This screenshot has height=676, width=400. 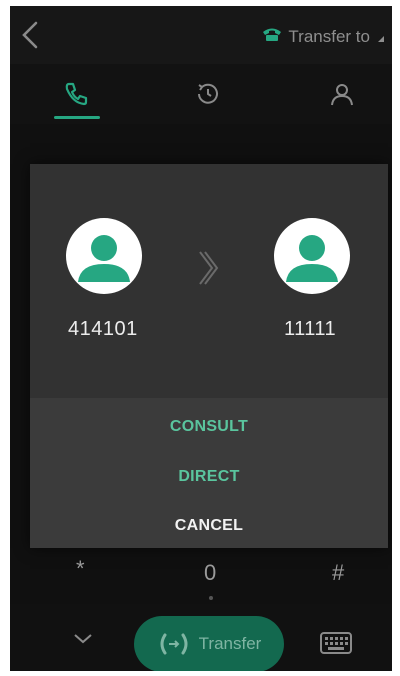 What do you see at coordinates (201, 35) in the screenshot?
I see `title-bar: Transfer to` at bounding box center [201, 35].